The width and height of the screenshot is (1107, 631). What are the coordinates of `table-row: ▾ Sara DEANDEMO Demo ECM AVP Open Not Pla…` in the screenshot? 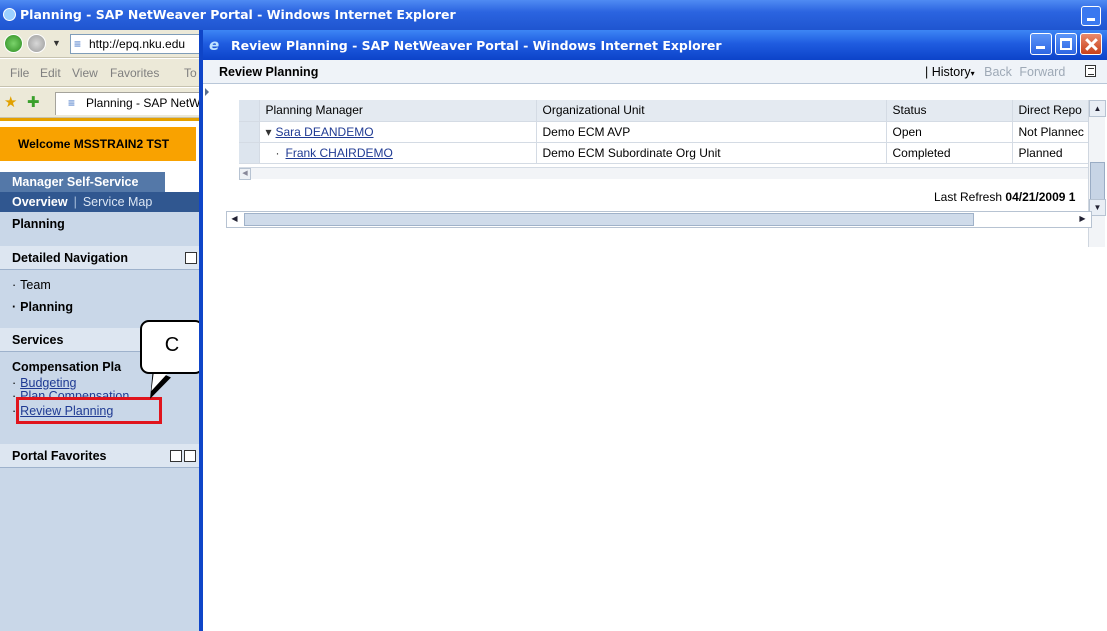 It's located at (664, 132).